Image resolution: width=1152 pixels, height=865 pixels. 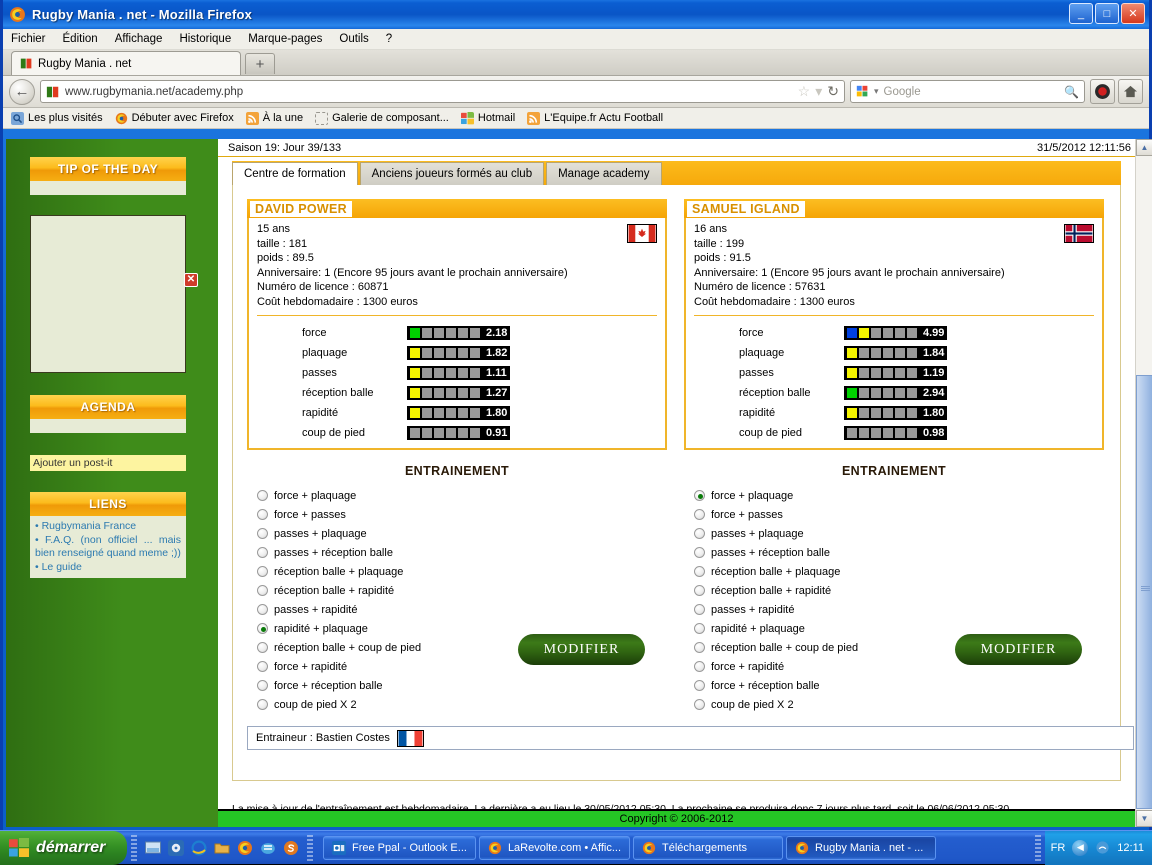 What do you see at coordinates (108, 527) in the screenshot?
I see `link-item: Rugbymania France` at bounding box center [108, 527].